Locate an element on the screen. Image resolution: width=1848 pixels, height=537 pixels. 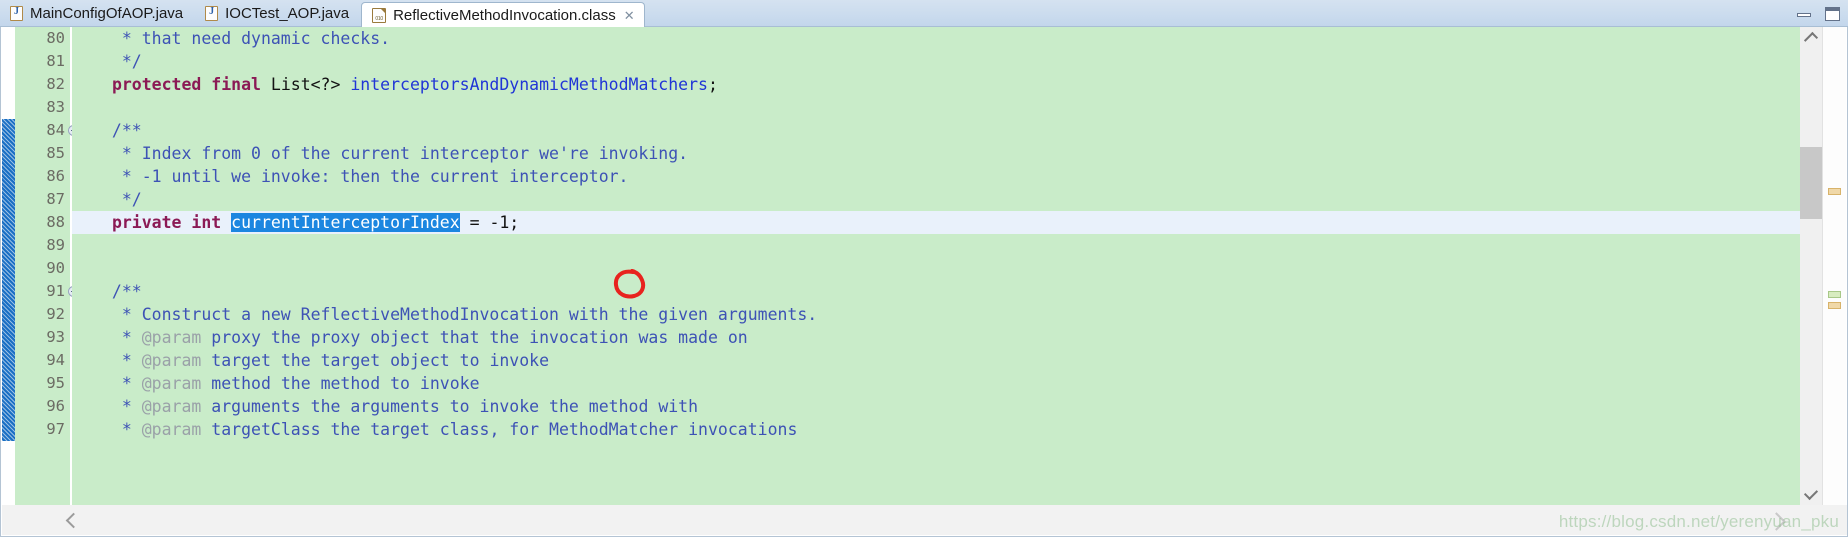
editor-tab-2: ReflectiveMethodInvocation.class ✕ is located at coordinates (503, 14).